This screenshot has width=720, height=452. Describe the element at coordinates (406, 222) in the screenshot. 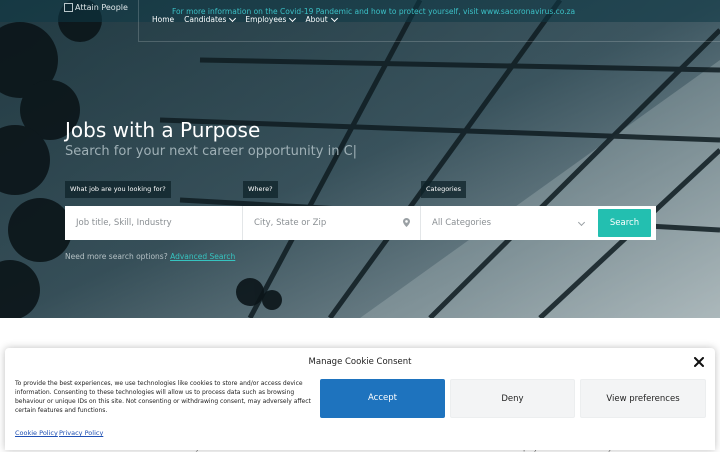

I see `map-pin-icon` at that location.